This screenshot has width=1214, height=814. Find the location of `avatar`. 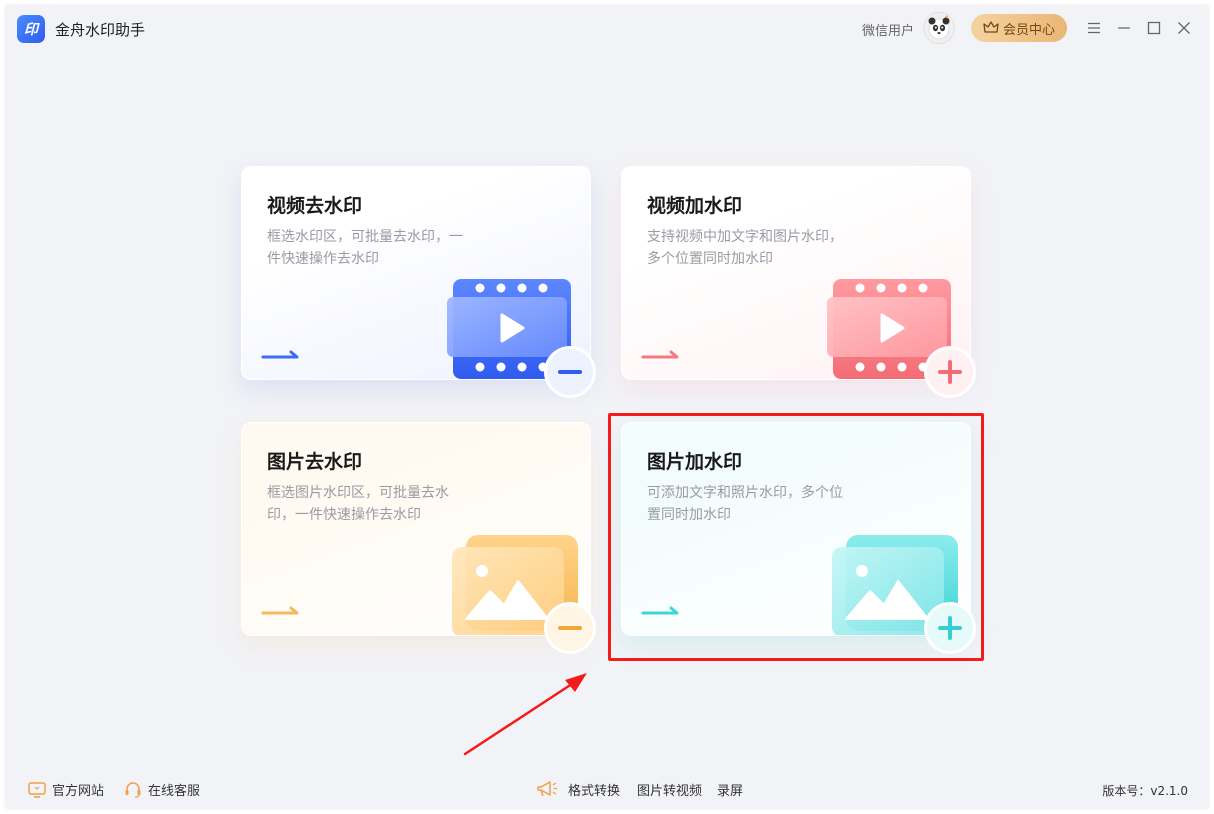

avatar is located at coordinates (939, 28).